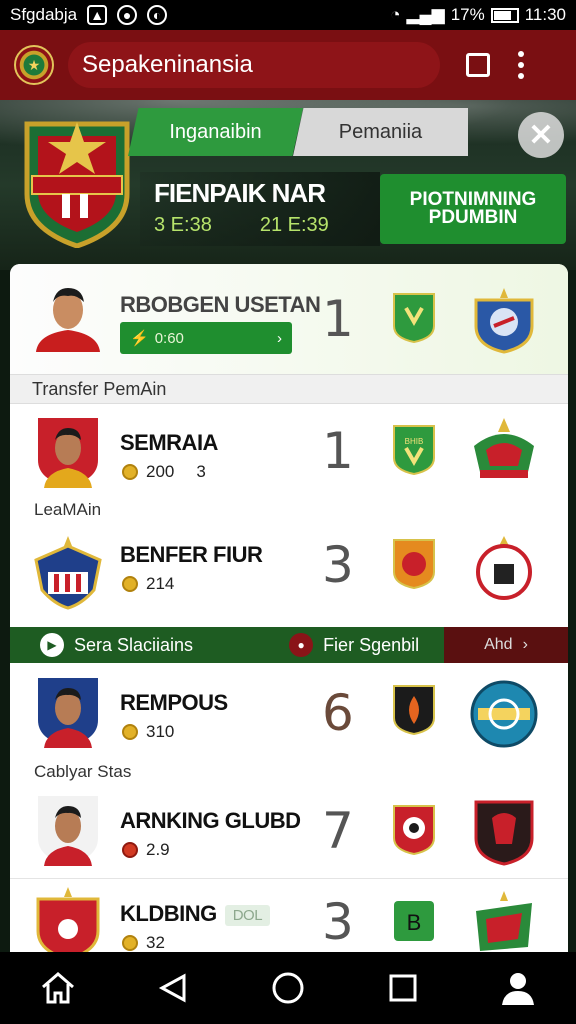 Image resolution: width=576 pixels, height=1024 pixels. Describe the element at coordinates (425, 14) in the screenshot. I see `signal-icon: ▂▄▆` at that location.